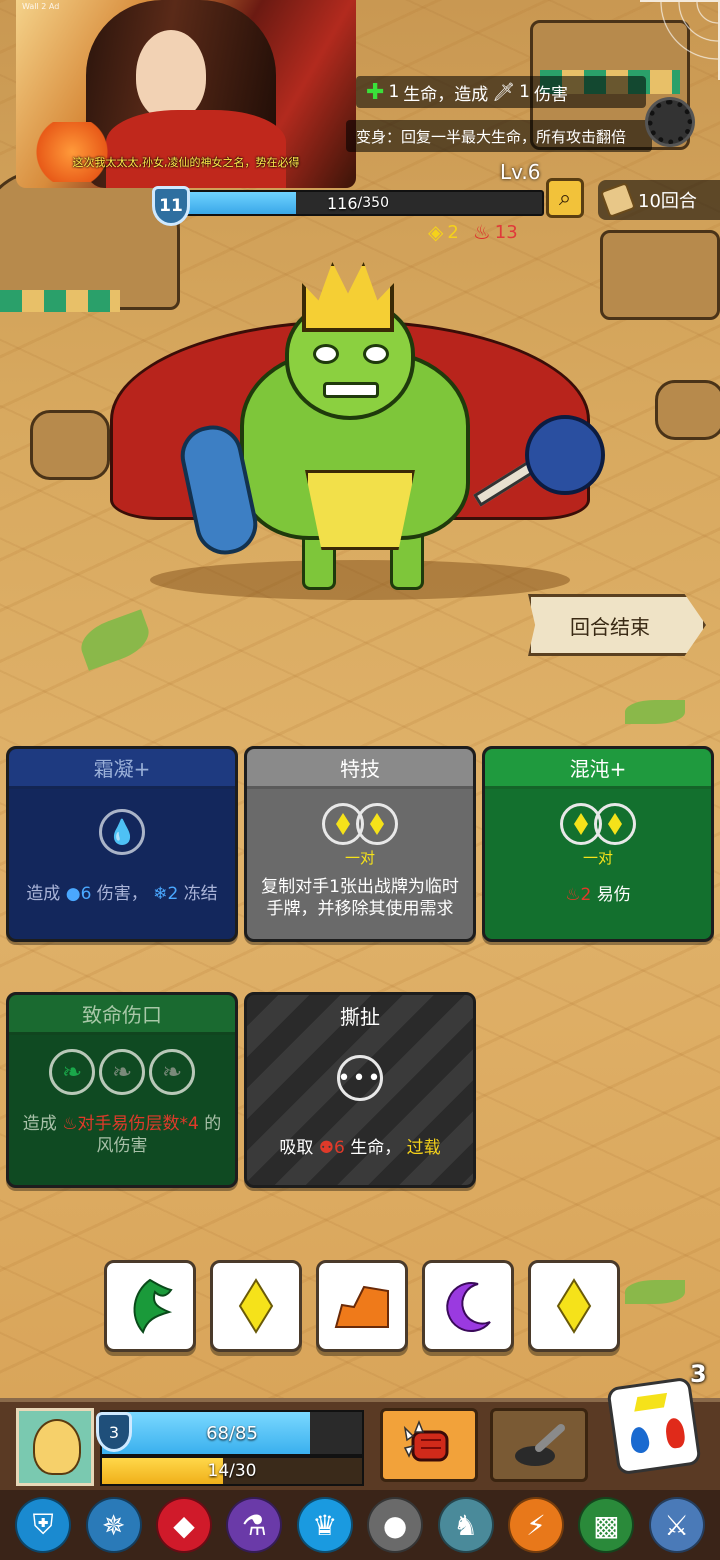 Image resolution: width=720 pixels, height=1560 pixels. What do you see at coordinates (524, 92) in the screenshot?
I see `intent-damage-value: 1` at bounding box center [524, 92].